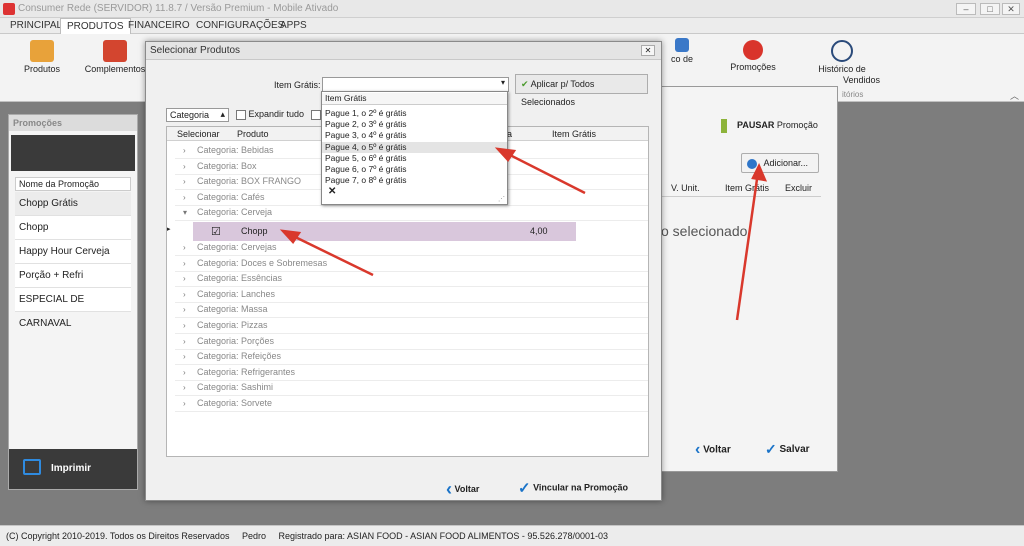  What do you see at coordinates (747, 246) in the screenshot?
I see `arrow-add` at bounding box center [747, 246].